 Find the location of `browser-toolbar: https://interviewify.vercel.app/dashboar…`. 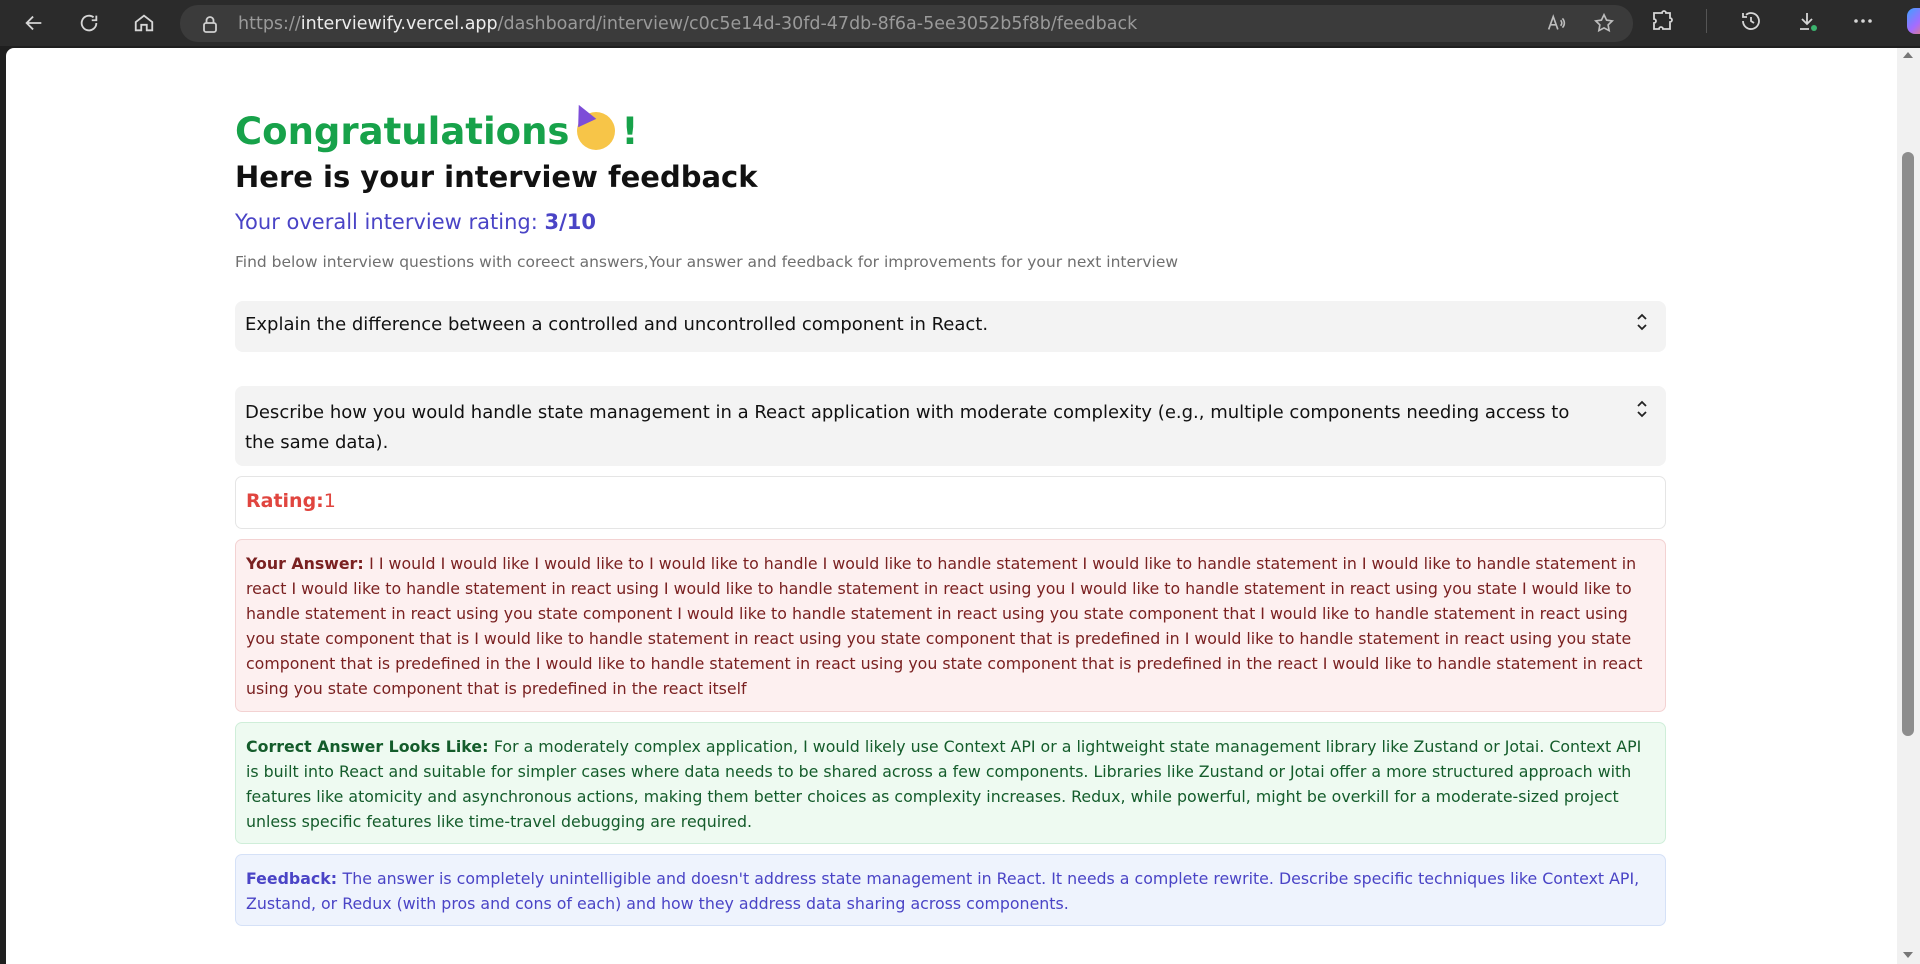

browser-toolbar: https://interviewify.vercel.app/dashboar… is located at coordinates (960, 23).